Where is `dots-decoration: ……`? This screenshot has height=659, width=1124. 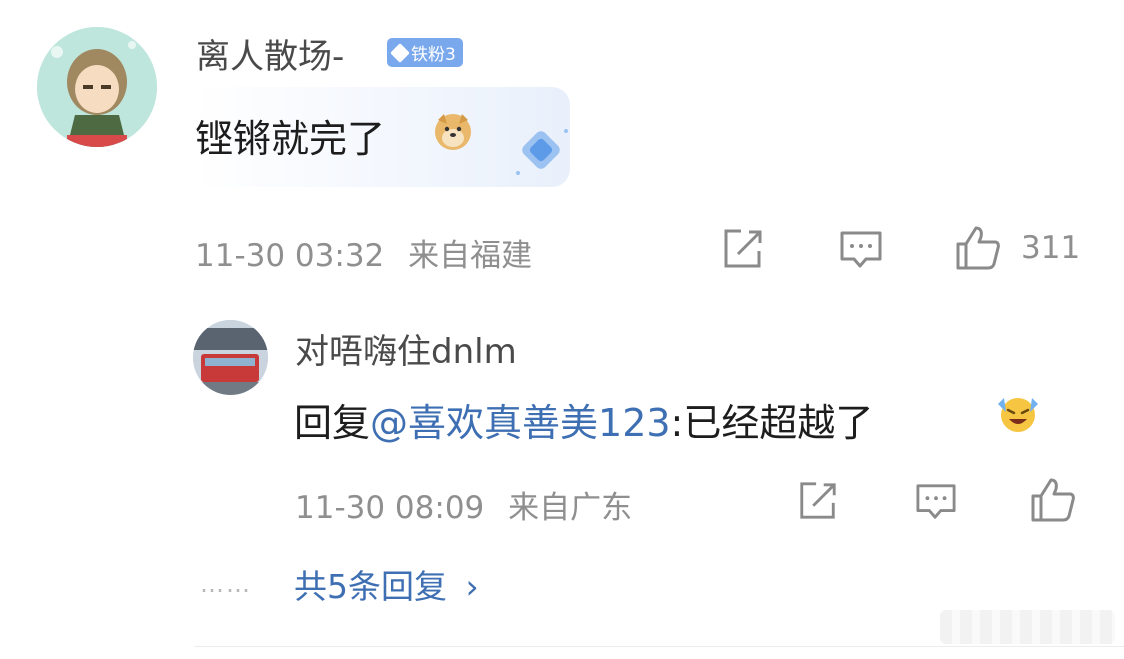
dots-decoration: …… is located at coordinates (226, 584).